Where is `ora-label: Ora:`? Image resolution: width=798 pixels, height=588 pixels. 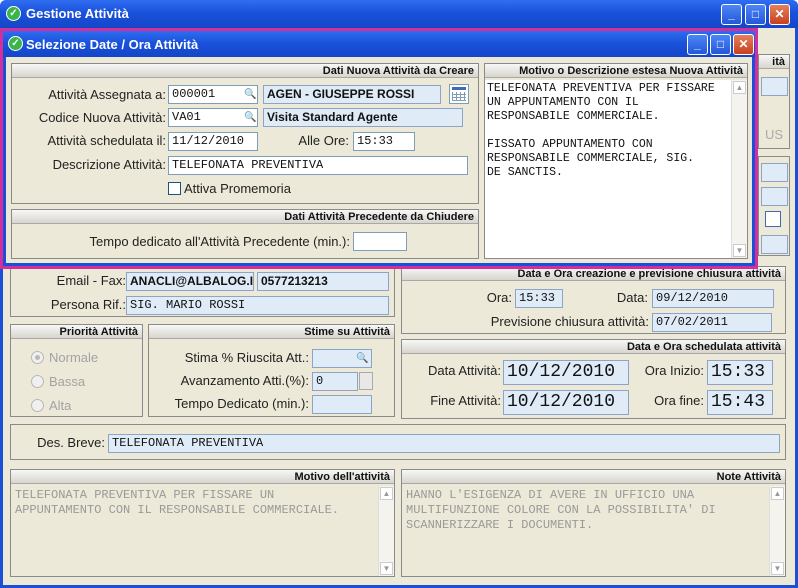 ora-label: Ora: is located at coordinates (499, 297).